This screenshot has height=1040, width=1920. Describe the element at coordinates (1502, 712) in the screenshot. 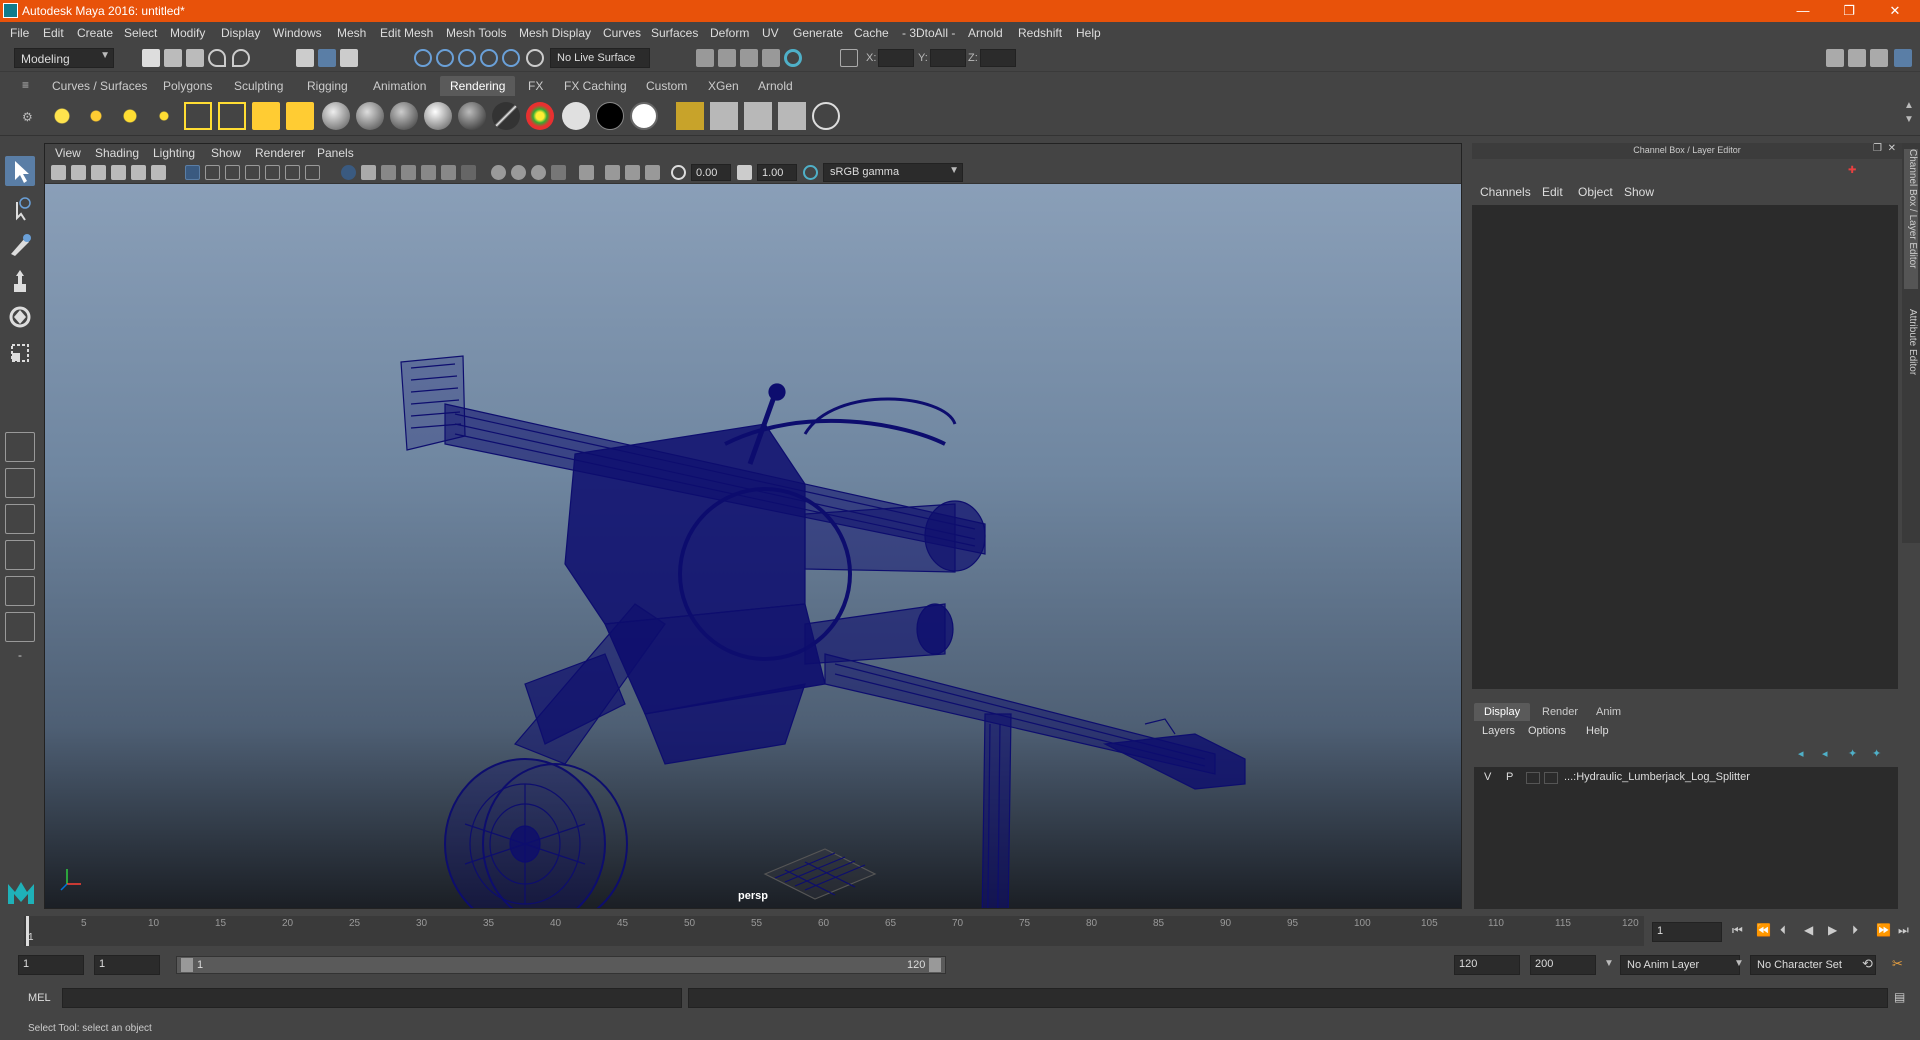

I see `tab-display: Display` at that location.